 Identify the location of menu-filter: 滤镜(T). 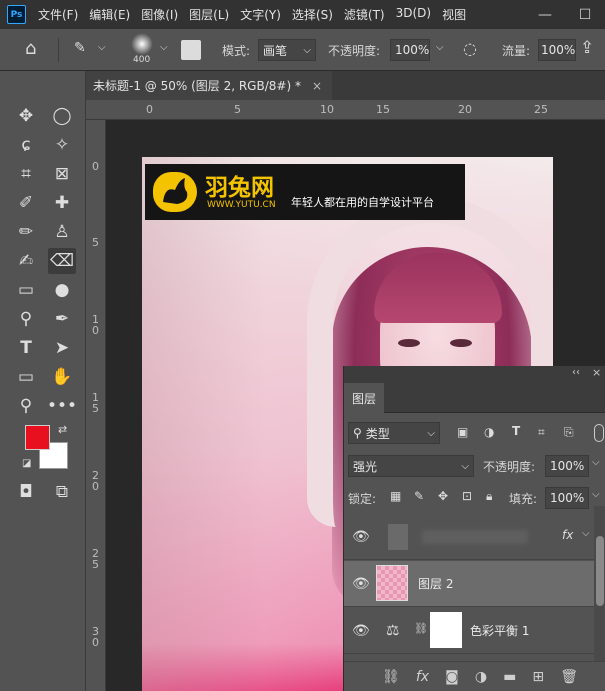
(364, 14).